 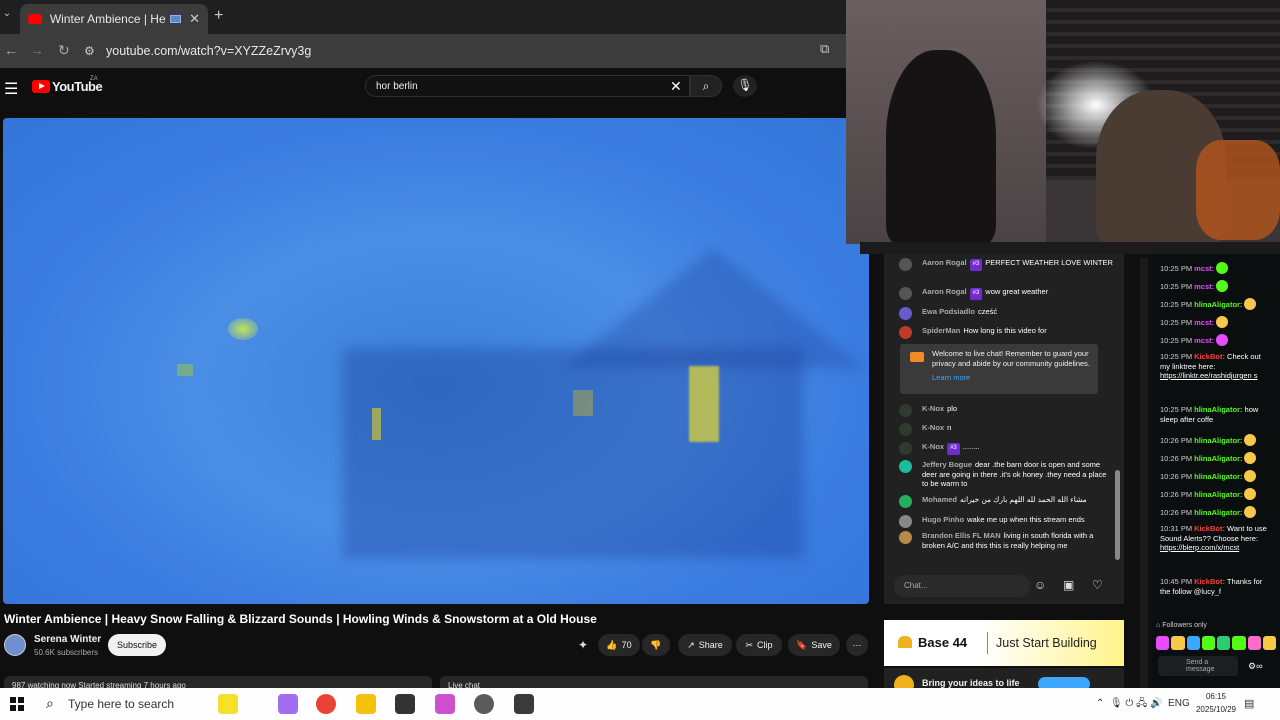 What do you see at coordinates (50, 703) in the screenshot?
I see `search-icon: ⌕` at bounding box center [50, 703].